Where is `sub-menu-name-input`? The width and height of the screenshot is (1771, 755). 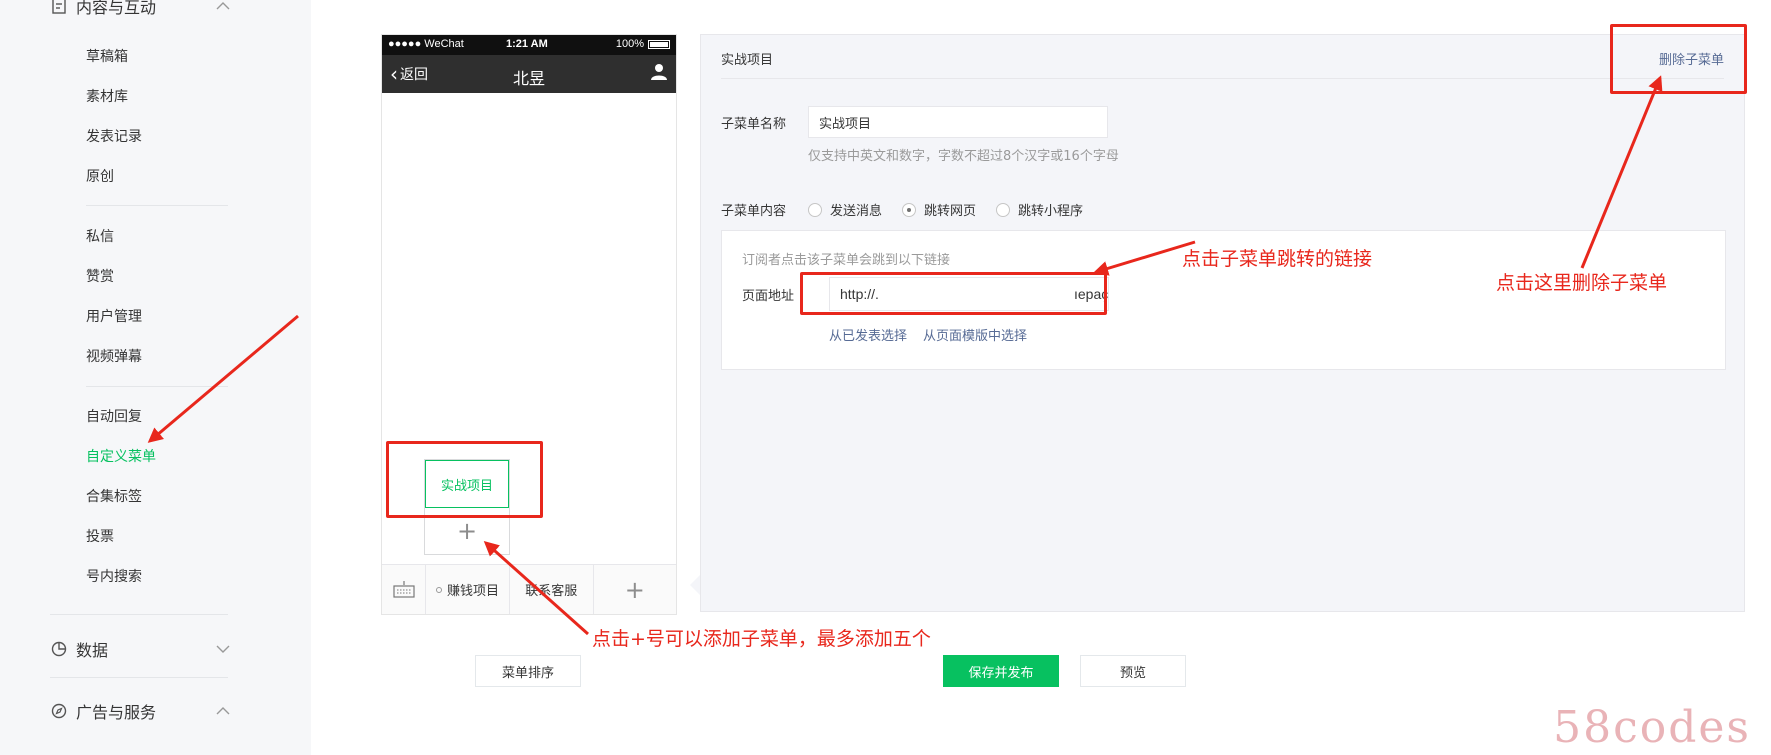 sub-menu-name-input is located at coordinates (958, 122).